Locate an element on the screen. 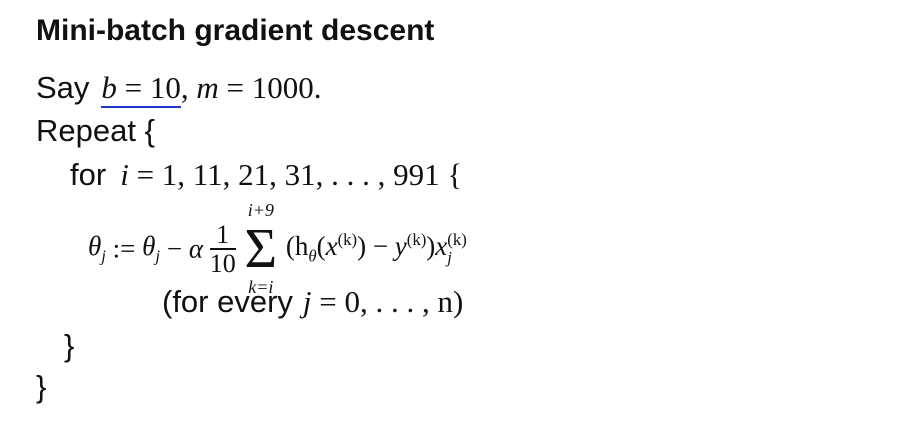 The image size is (899, 421). sum-term: (hθ(x(k)) − y(k))x (k) j is located at coordinates (376, 248).